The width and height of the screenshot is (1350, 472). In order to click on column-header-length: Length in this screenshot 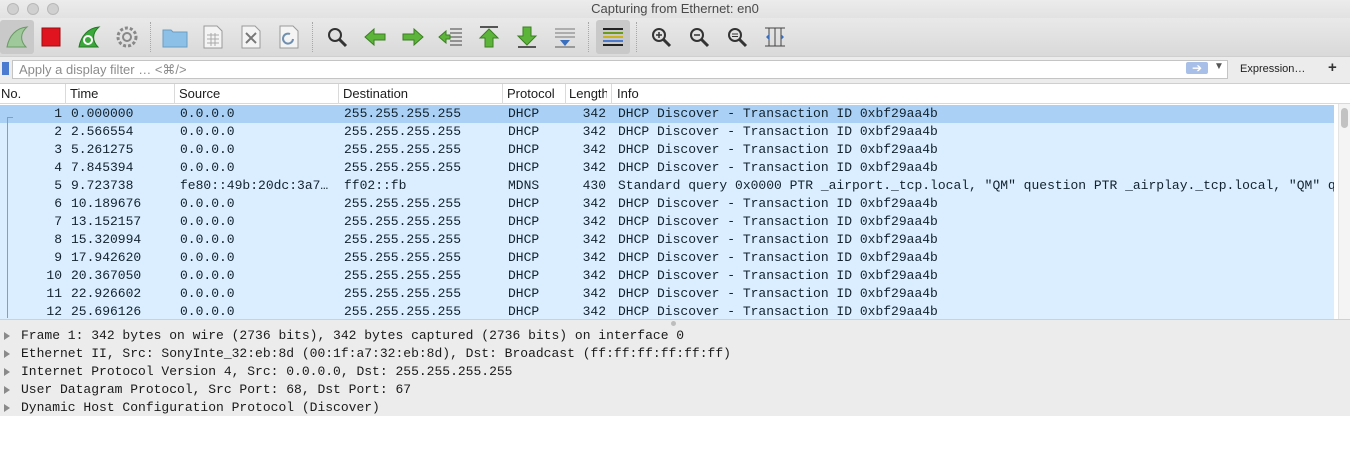, I will do `click(588, 93)`.